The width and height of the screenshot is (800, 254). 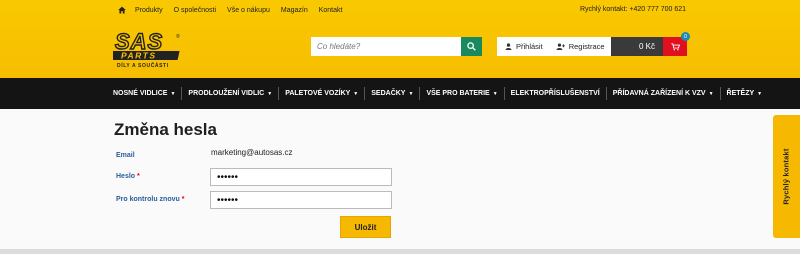 What do you see at coordinates (529, 46) in the screenshot?
I see `login-label: Přihlásit` at bounding box center [529, 46].